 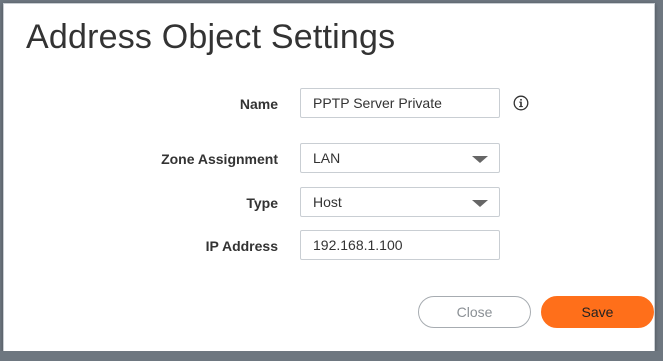 What do you see at coordinates (400, 202) in the screenshot?
I see `type-select: Host` at bounding box center [400, 202].